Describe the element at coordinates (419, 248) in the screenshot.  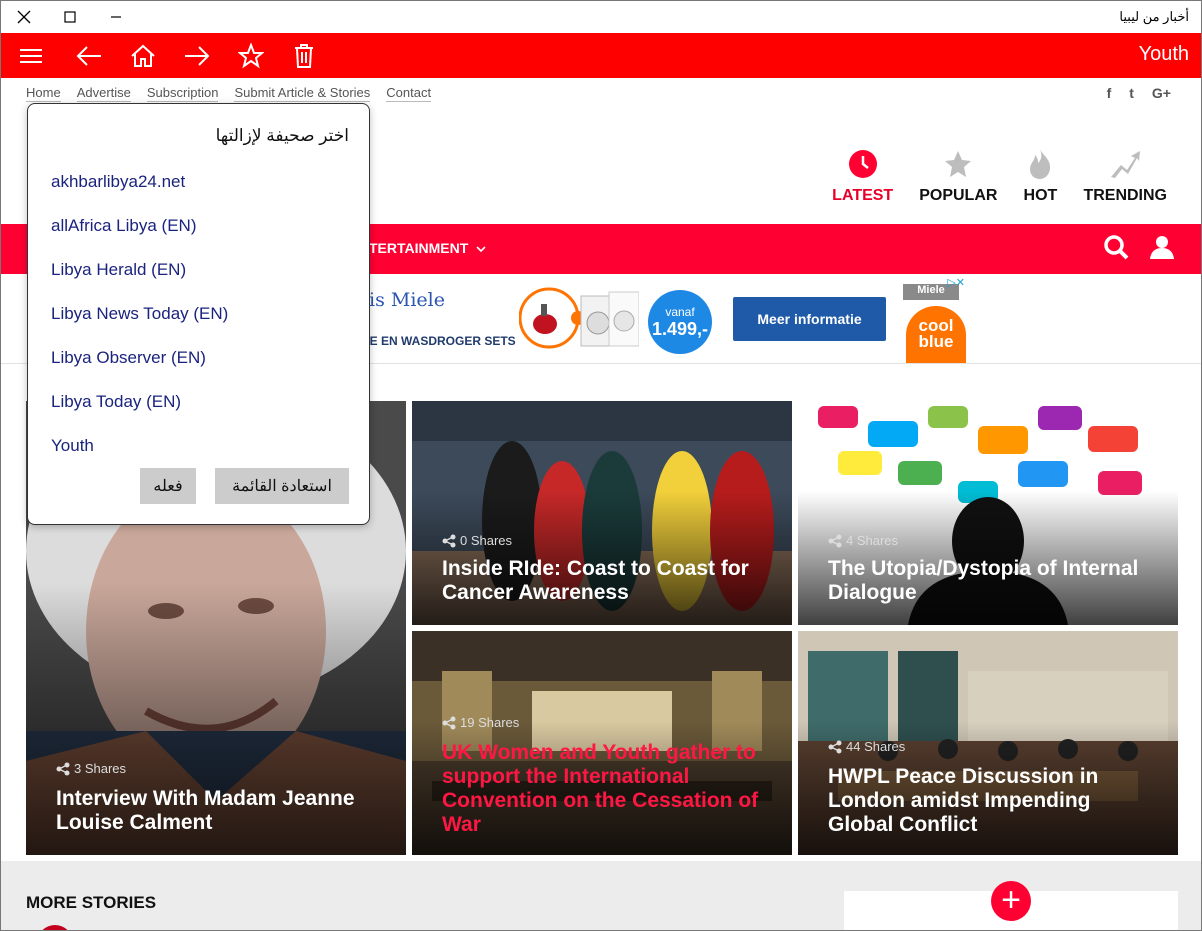
I see `nav-entertainment-label: TERTAINMENT` at that location.